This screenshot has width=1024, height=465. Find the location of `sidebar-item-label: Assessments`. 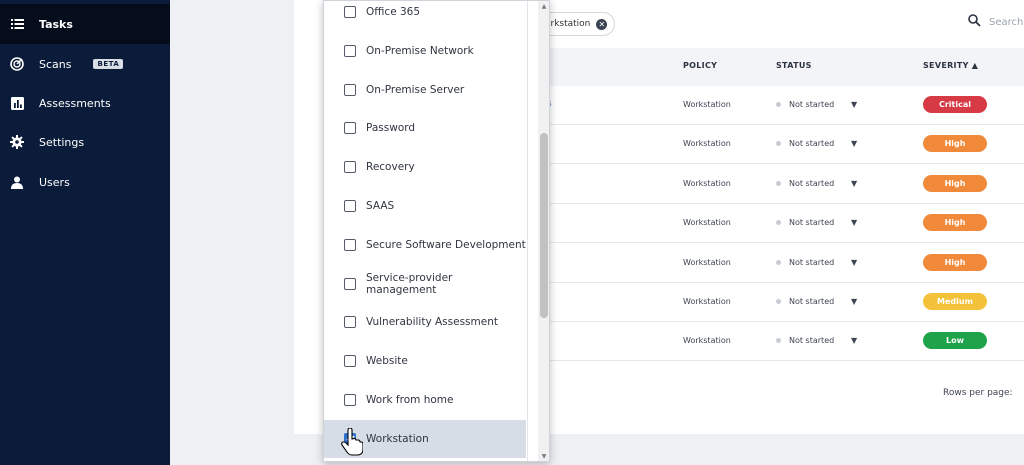

sidebar-item-label: Assessments is located at coordinates (75, 103).